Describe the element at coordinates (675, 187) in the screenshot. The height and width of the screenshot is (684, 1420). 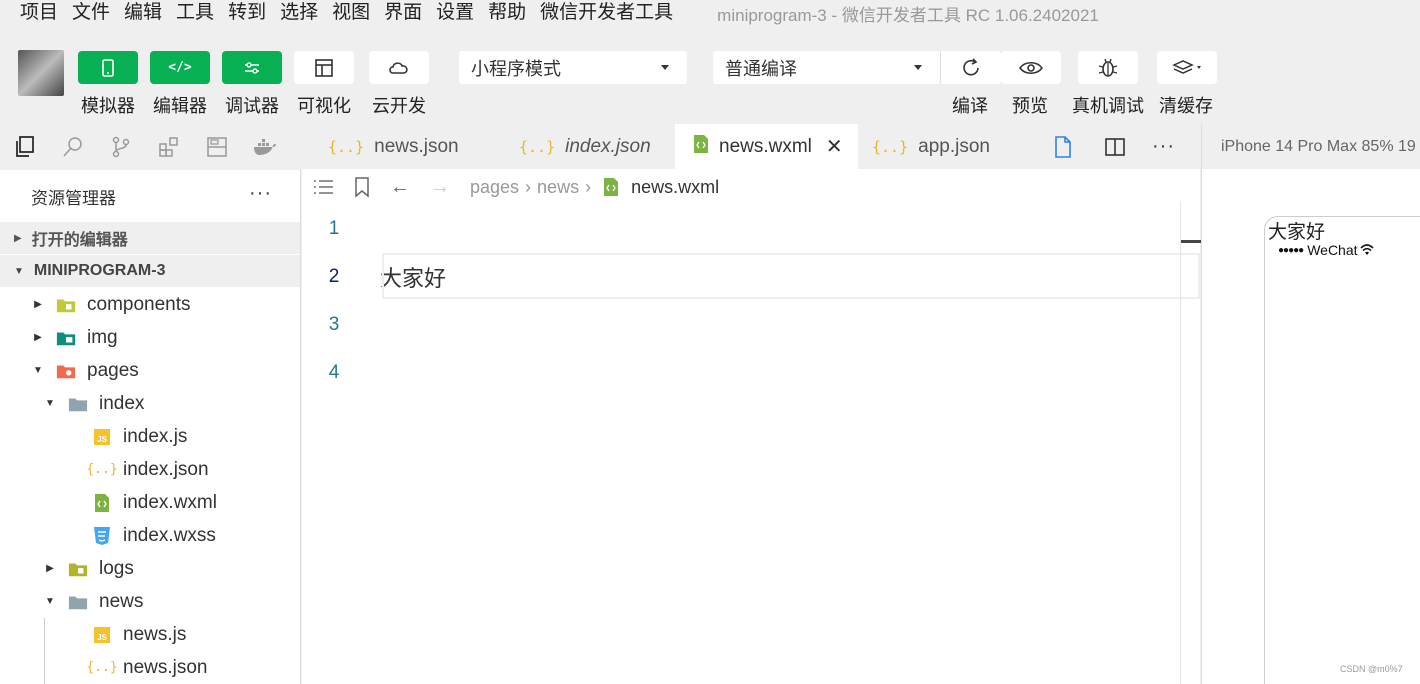
I see `breadcrumb-file: news.wxml` at that location.